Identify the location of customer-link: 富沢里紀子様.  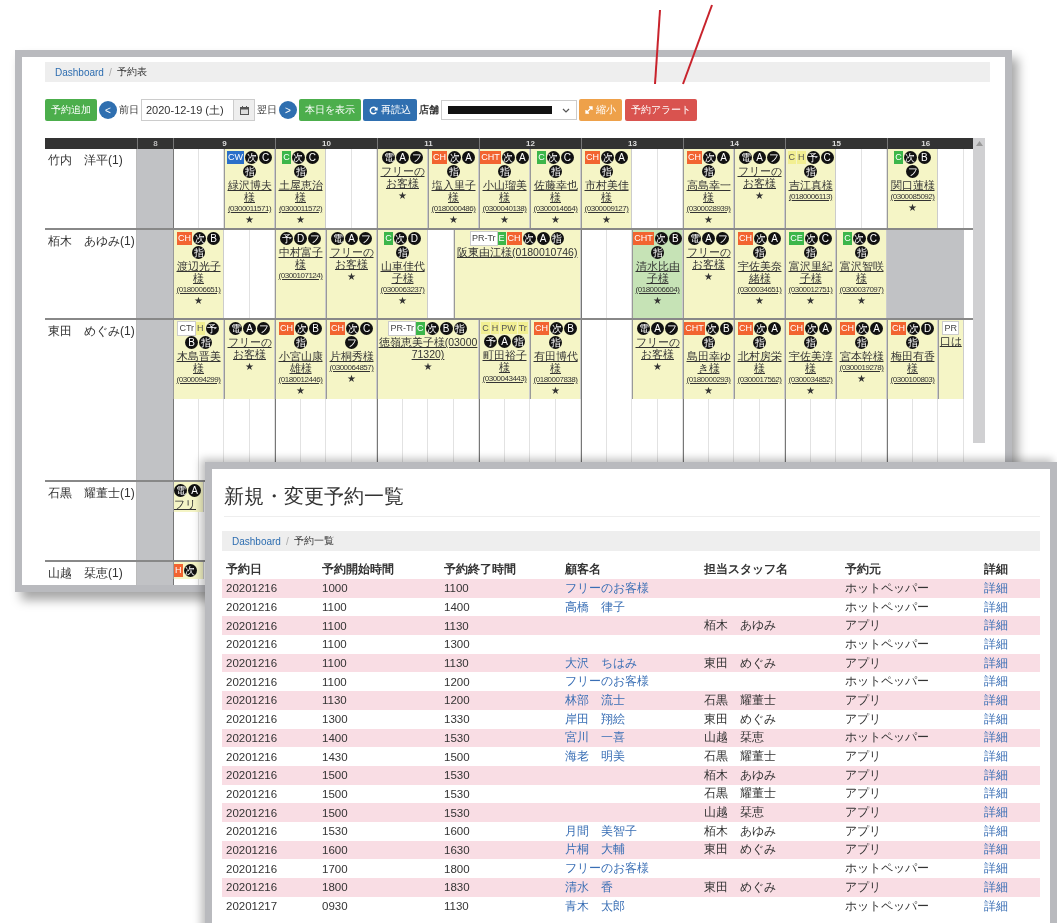
(810, 272).